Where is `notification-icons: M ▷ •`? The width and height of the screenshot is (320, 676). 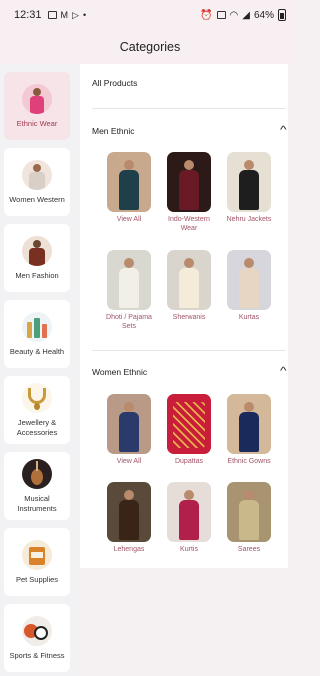
notification-icons: M ▷ • is located at coordinates (67, 15).